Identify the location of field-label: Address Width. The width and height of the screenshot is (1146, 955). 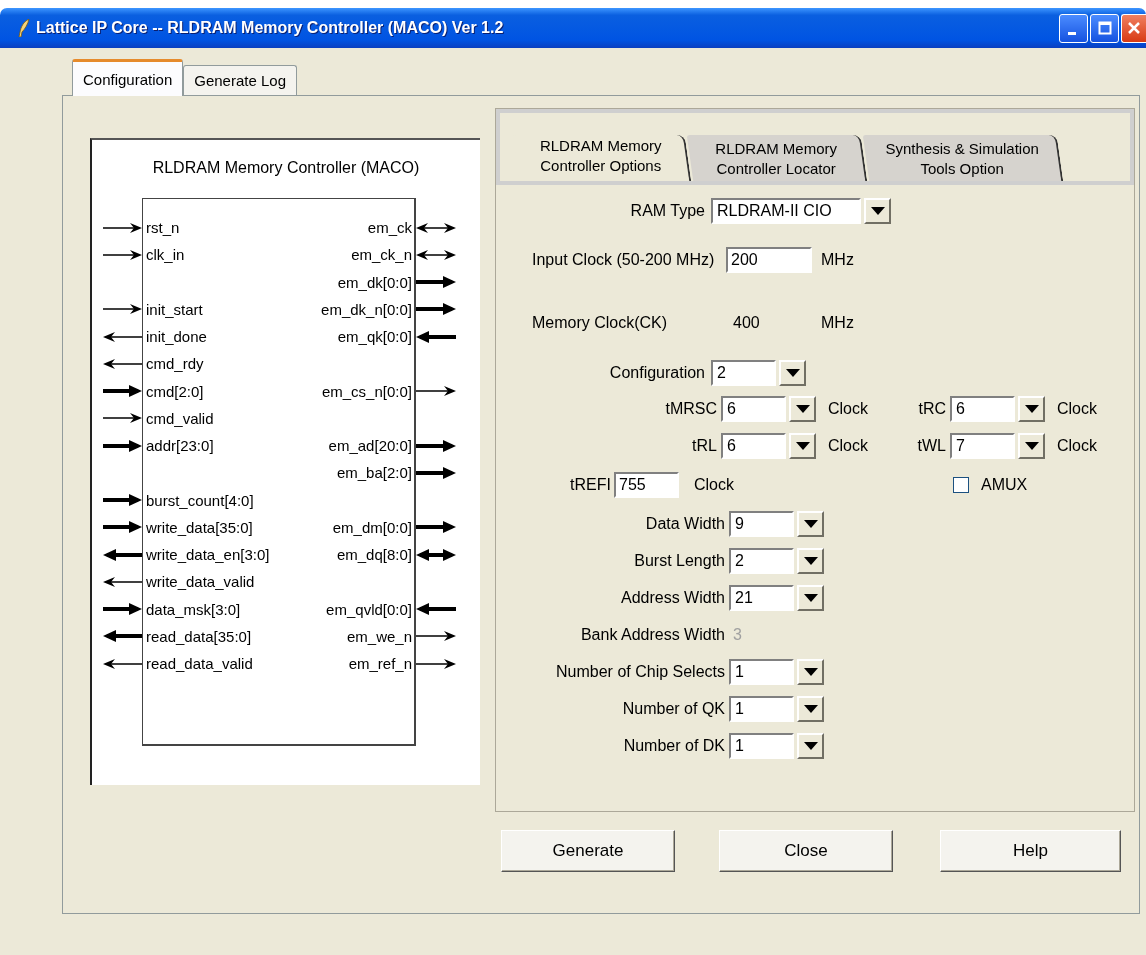
(672, 598).